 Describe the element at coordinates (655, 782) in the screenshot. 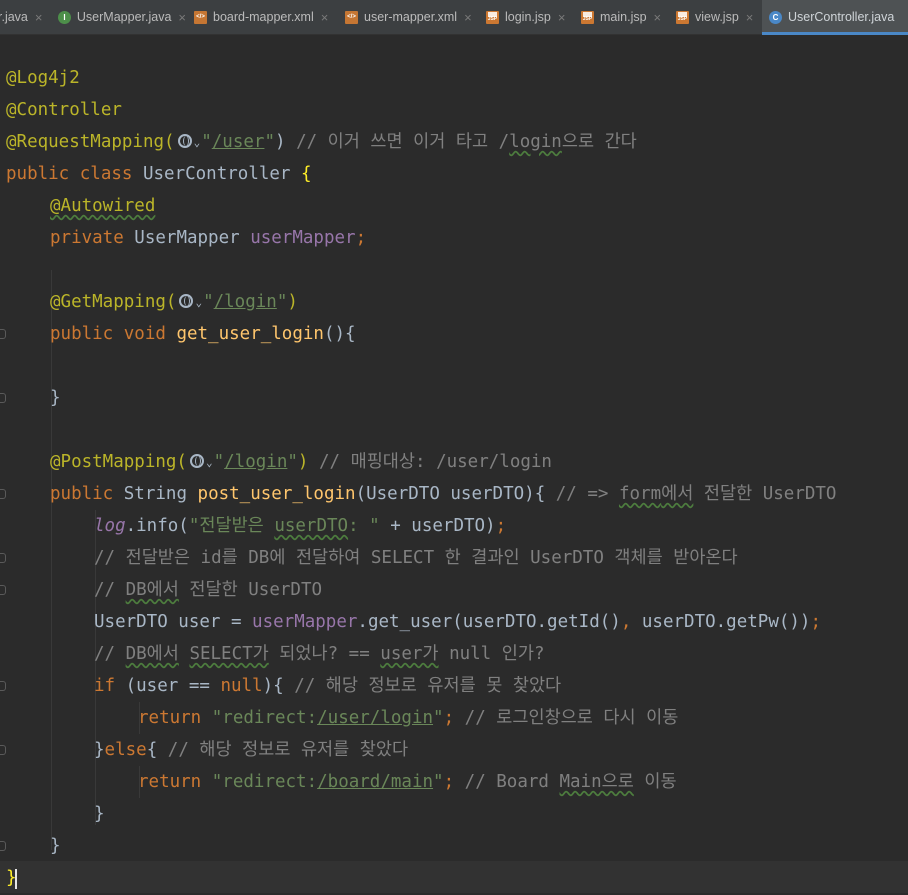

I see `comment-token: 이동` at that location.